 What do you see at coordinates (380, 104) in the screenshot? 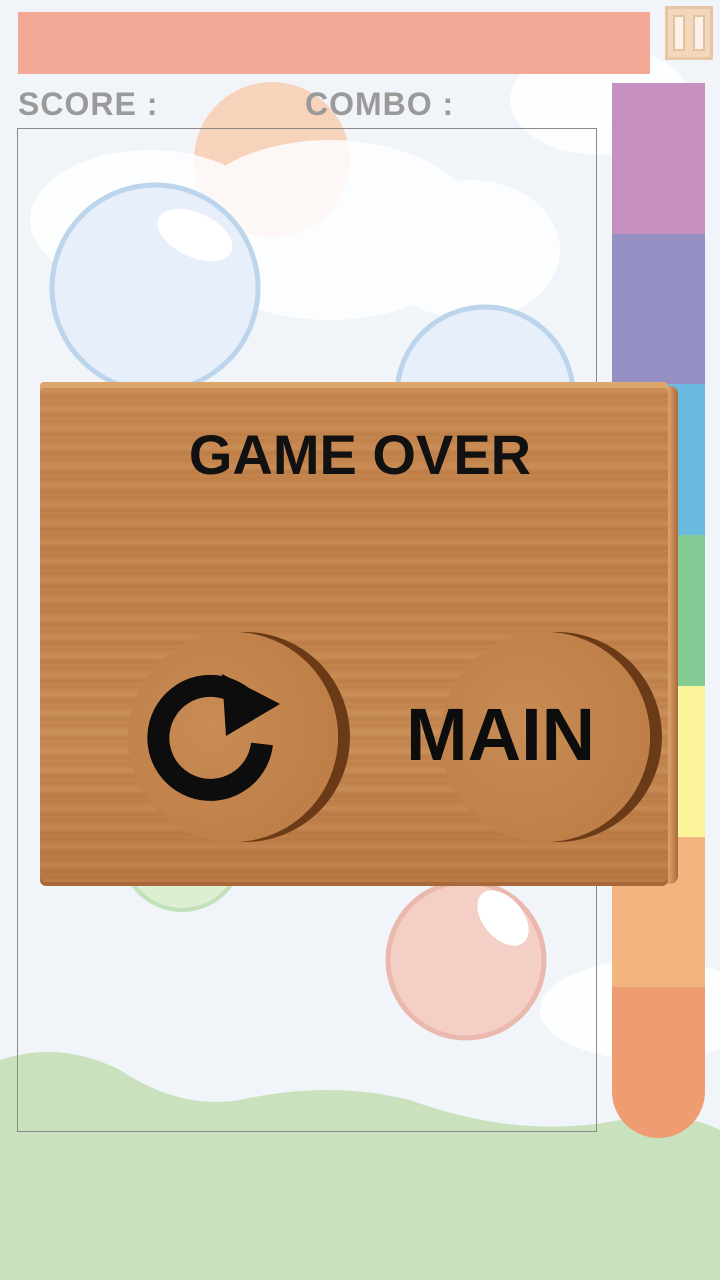
I see `combo-label: COMBO :` at bounding box center [380, 104].